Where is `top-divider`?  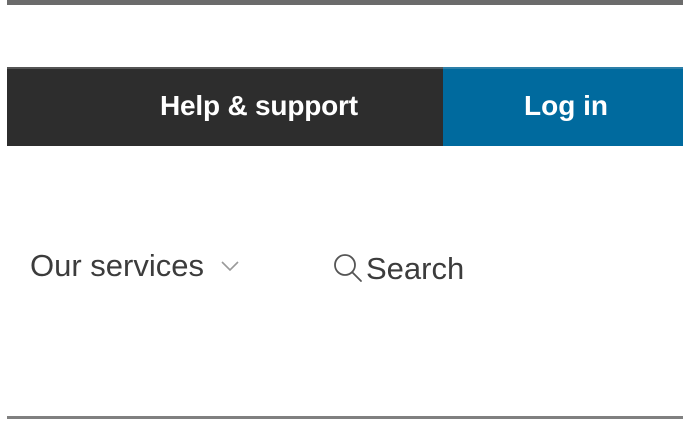
top-divider is located at coordinates (345, 2).